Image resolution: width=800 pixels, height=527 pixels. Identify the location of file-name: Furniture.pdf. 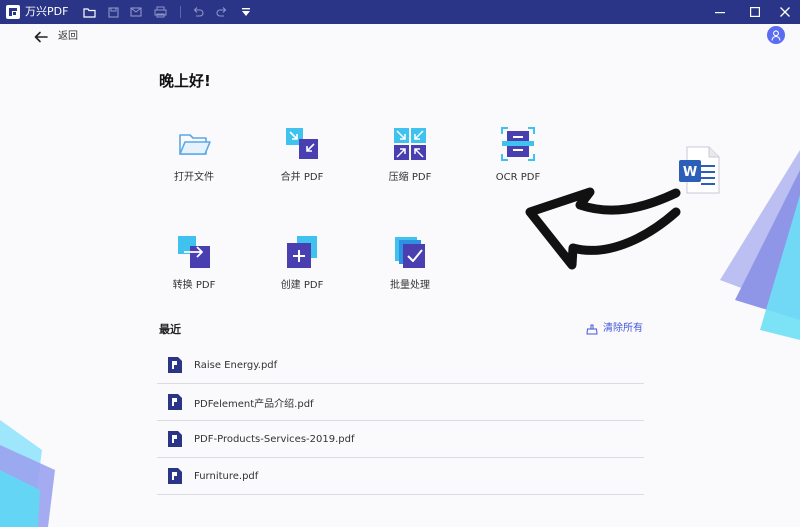
(226, 476).